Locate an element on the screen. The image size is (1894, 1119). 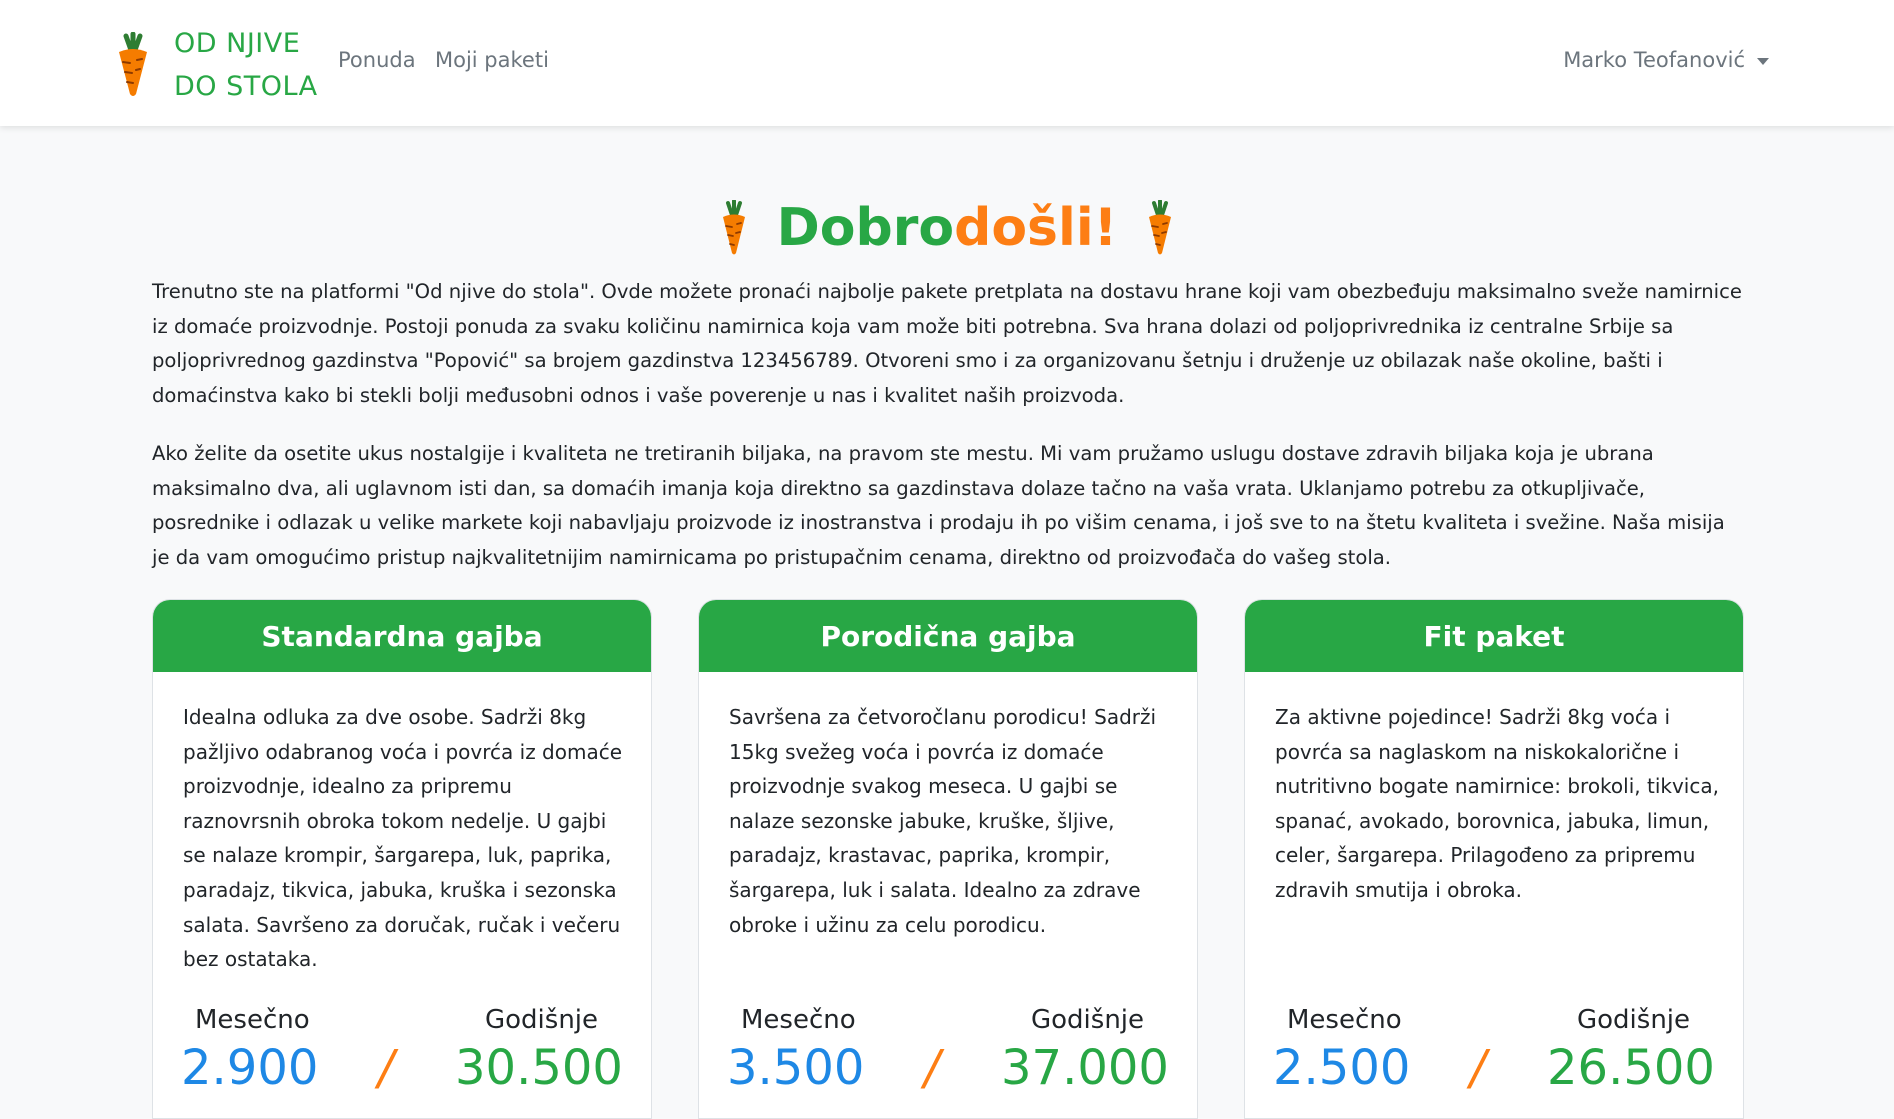
chevron-down-icon is located at coordinates (1763, 61).